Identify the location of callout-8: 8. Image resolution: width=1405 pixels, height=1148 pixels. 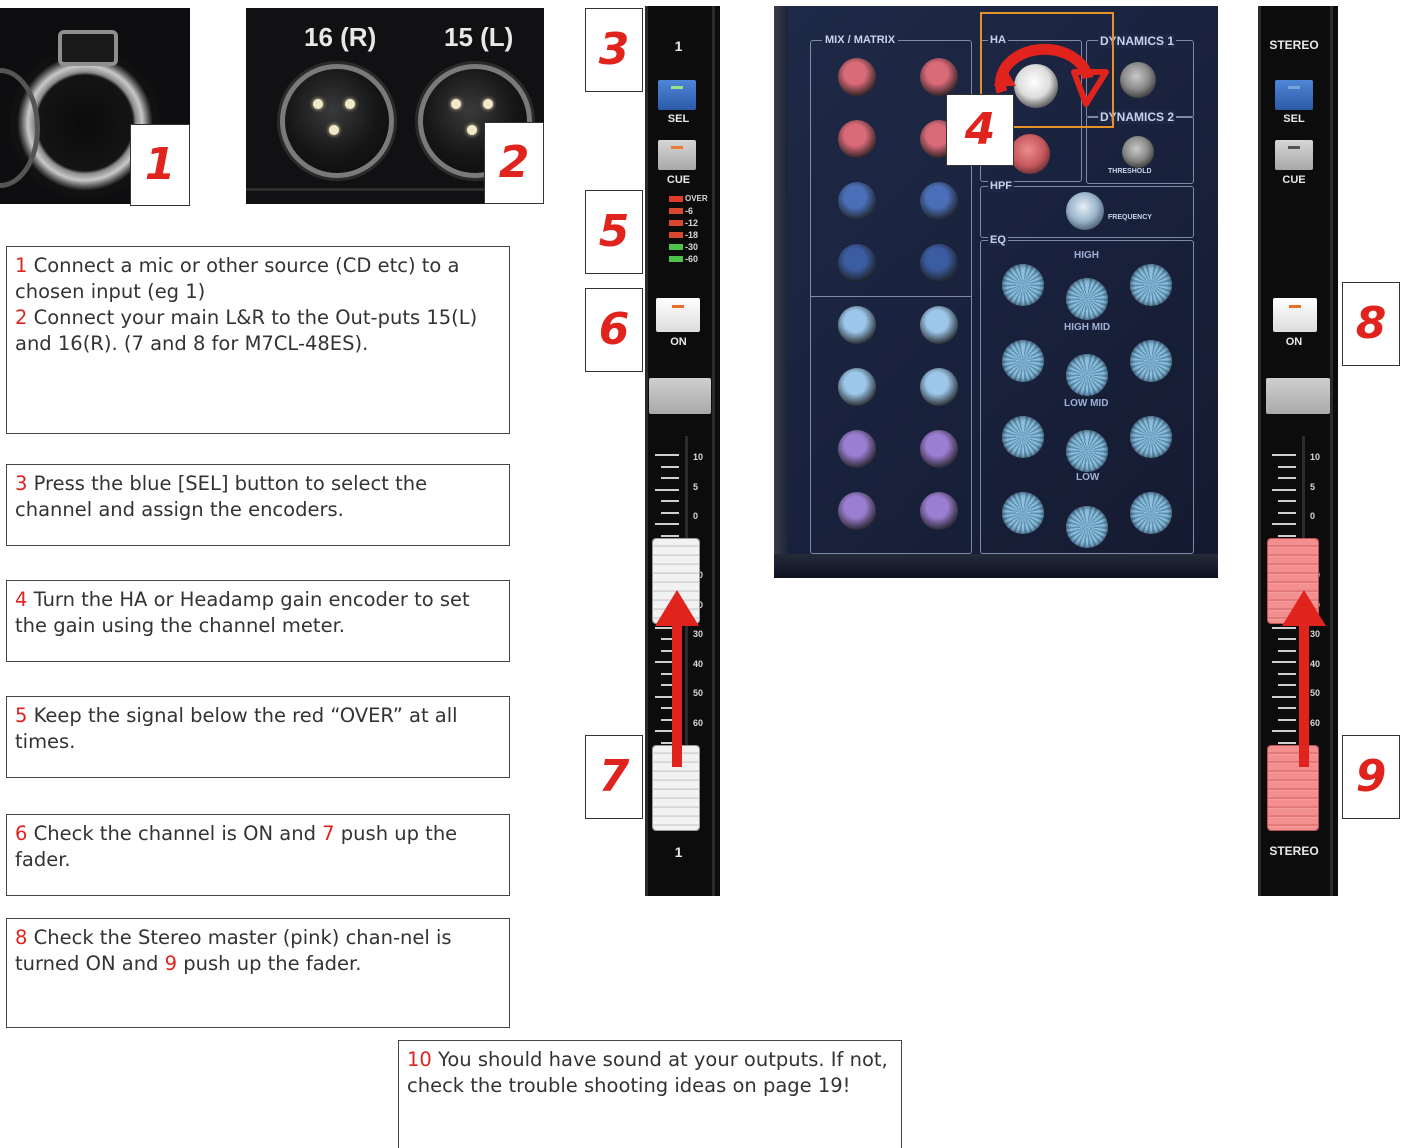
(1371, 324).